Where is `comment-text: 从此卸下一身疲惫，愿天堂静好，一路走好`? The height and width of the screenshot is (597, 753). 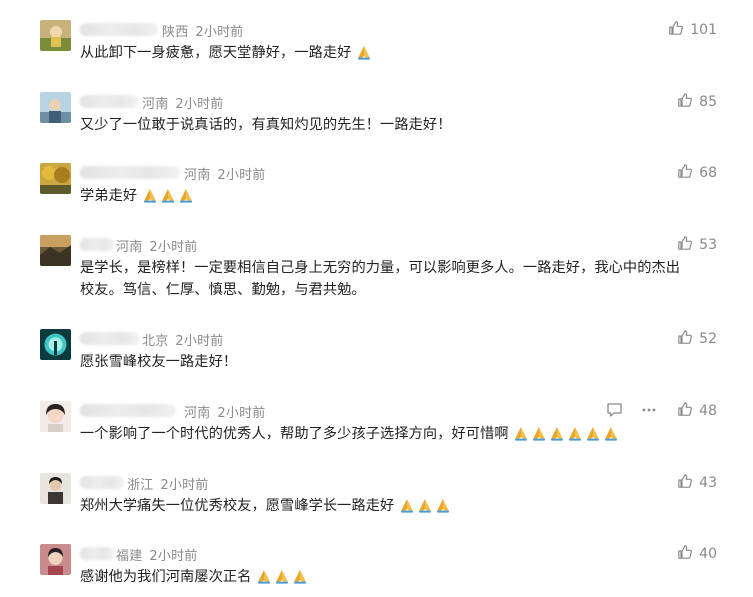 comment-text: 从此卸下一身疲惫，愿天堂静好，一路走好 is located at coordinates (400, 53).